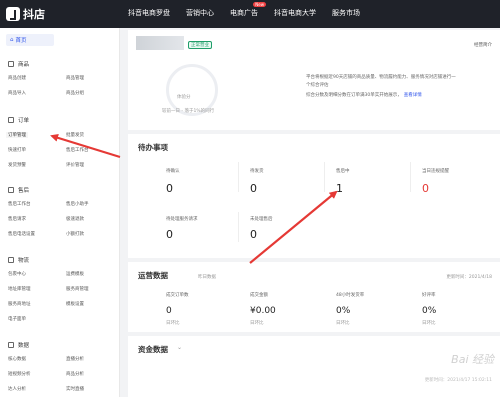  Describe the element at coordinates (339, 188) in the screenshot. I see `todo-value-aftersale: 1` at that location.